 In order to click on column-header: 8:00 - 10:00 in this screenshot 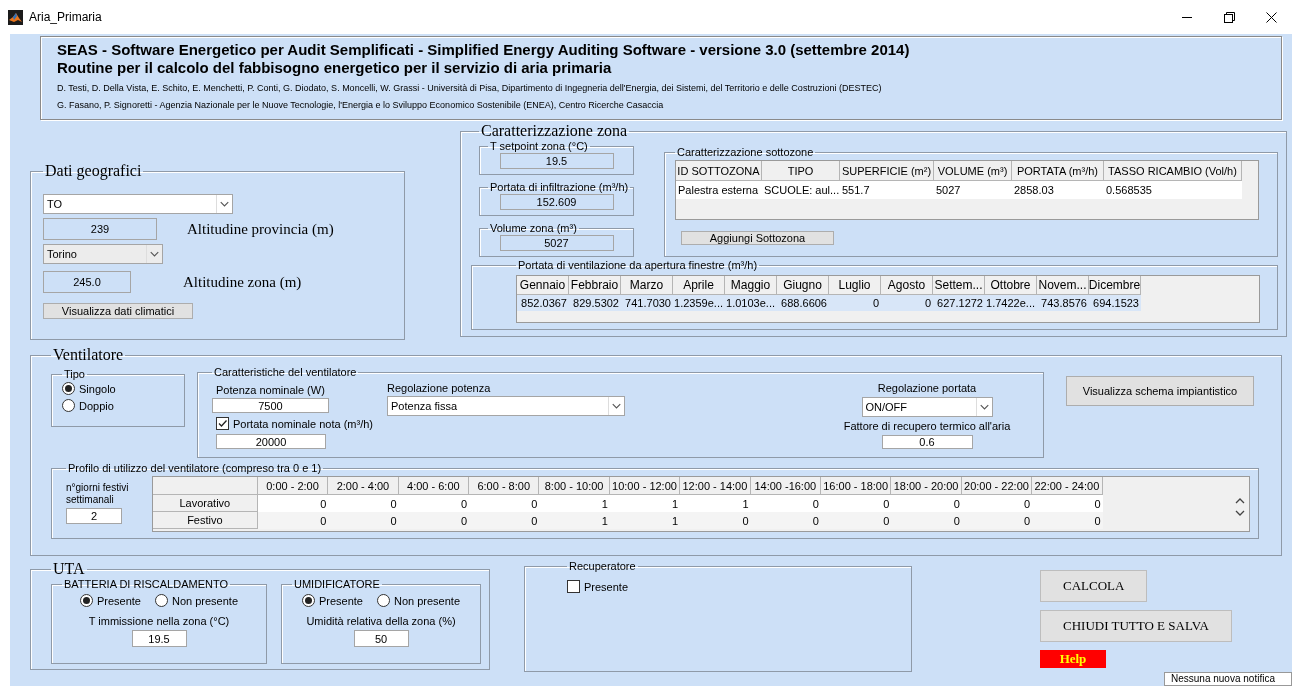, I will do `click(574, 486)`.